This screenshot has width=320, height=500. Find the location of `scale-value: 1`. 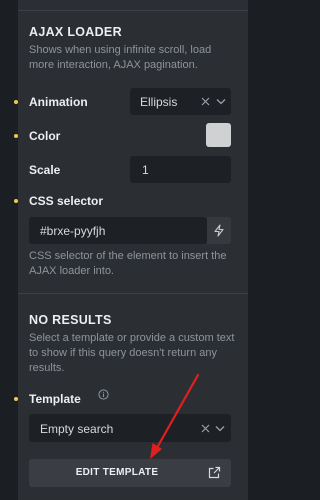

scale-value: 1 is located at coordinates (145, 170).